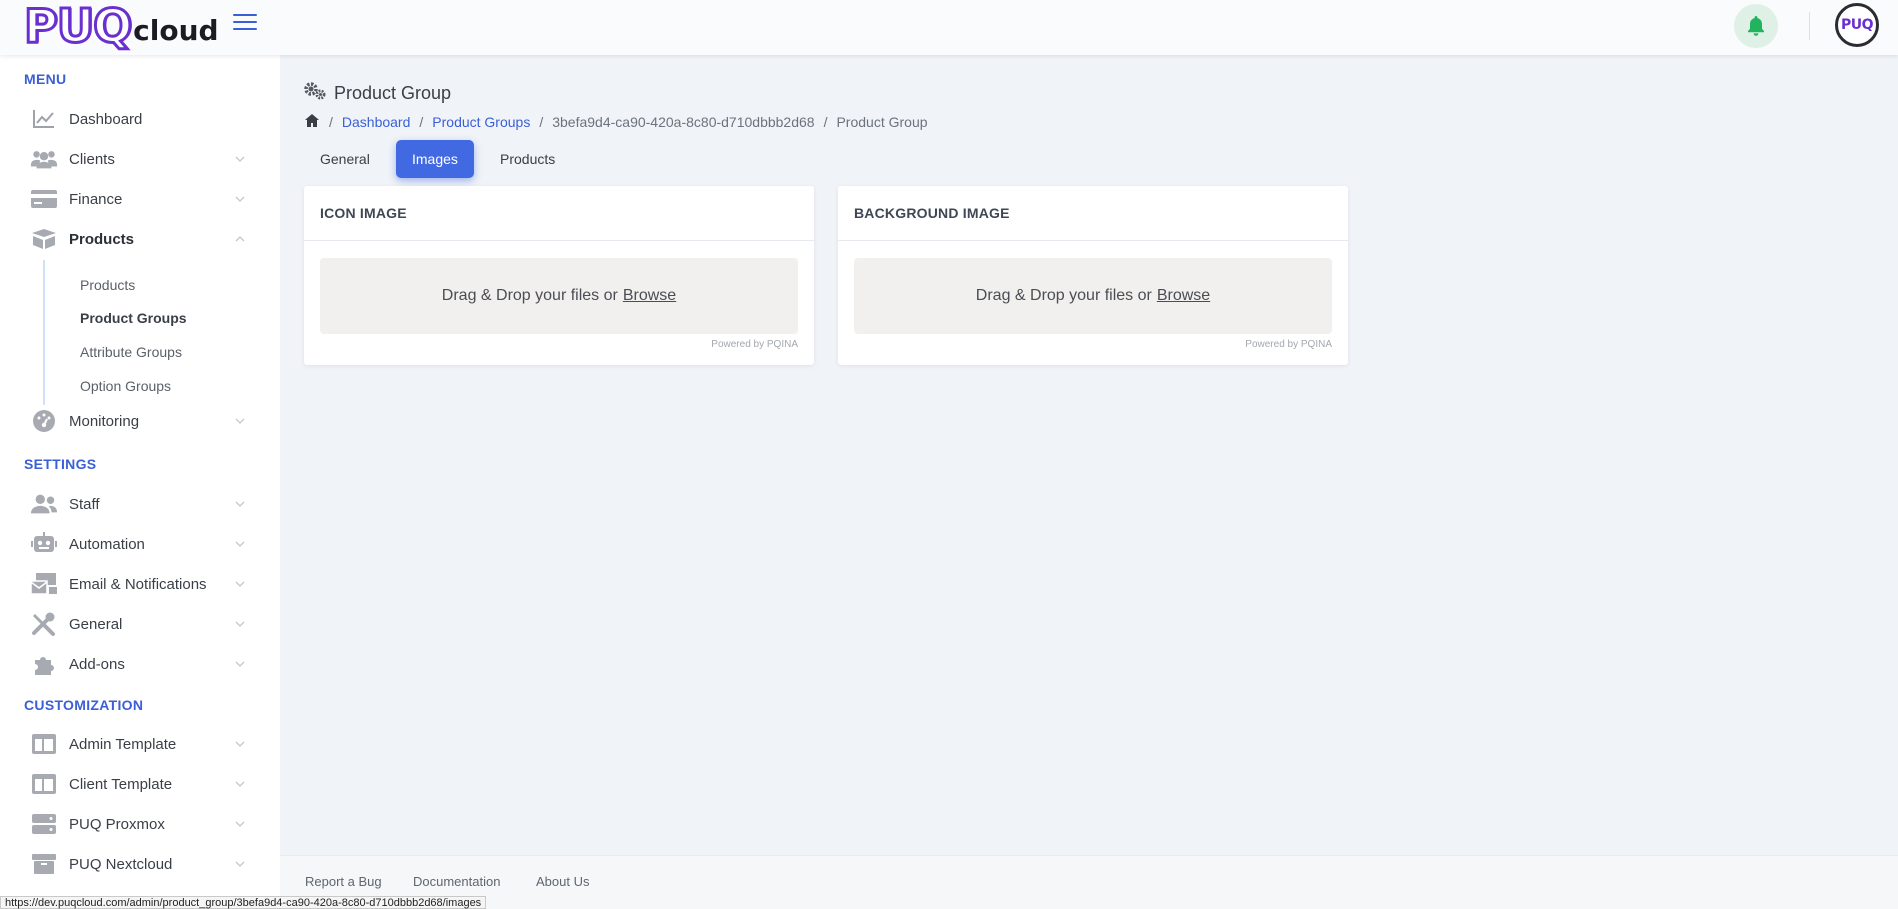  I want to click on sidebar-item-staff: Staff, so click(140, 504).